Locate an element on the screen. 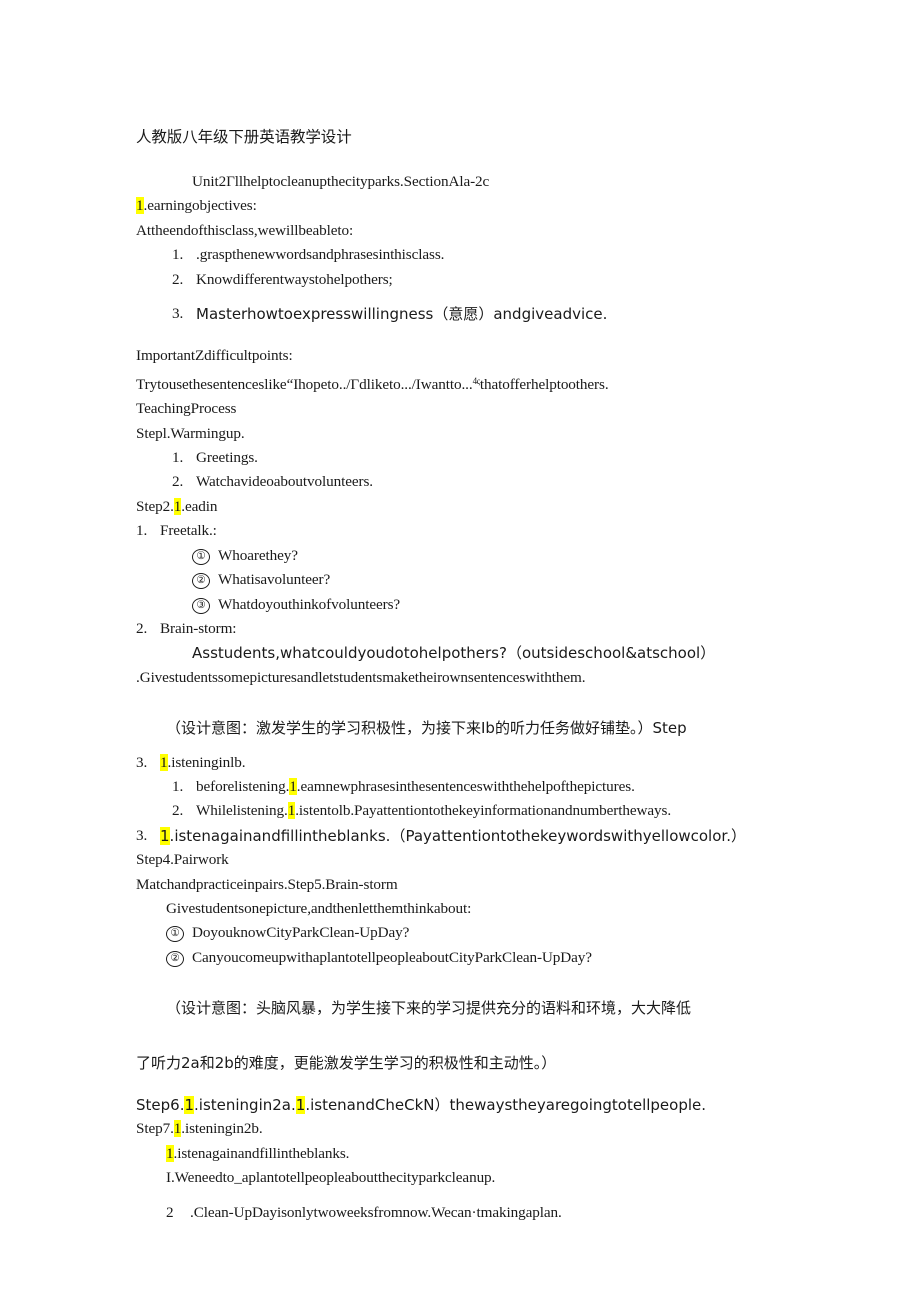 Image resolution: width=920 pixels, height=1301 pixels. step7-line: Step7.1.isteningin2b. is located at coordinates (466, 1129).